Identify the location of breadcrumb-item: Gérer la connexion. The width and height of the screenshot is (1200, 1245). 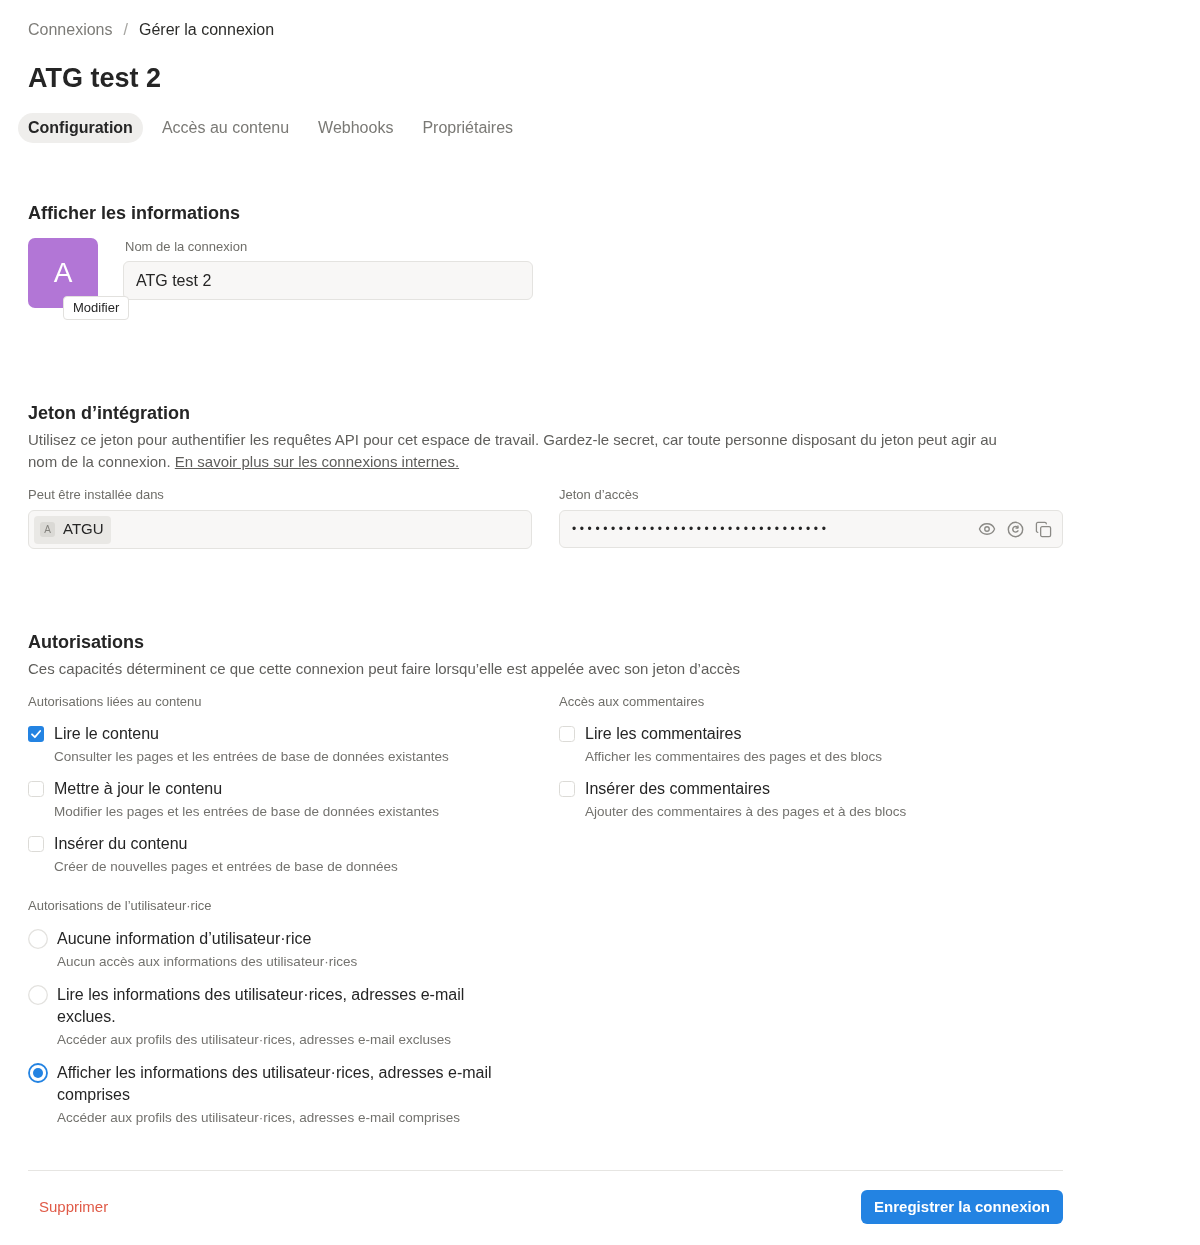
(206, 30).